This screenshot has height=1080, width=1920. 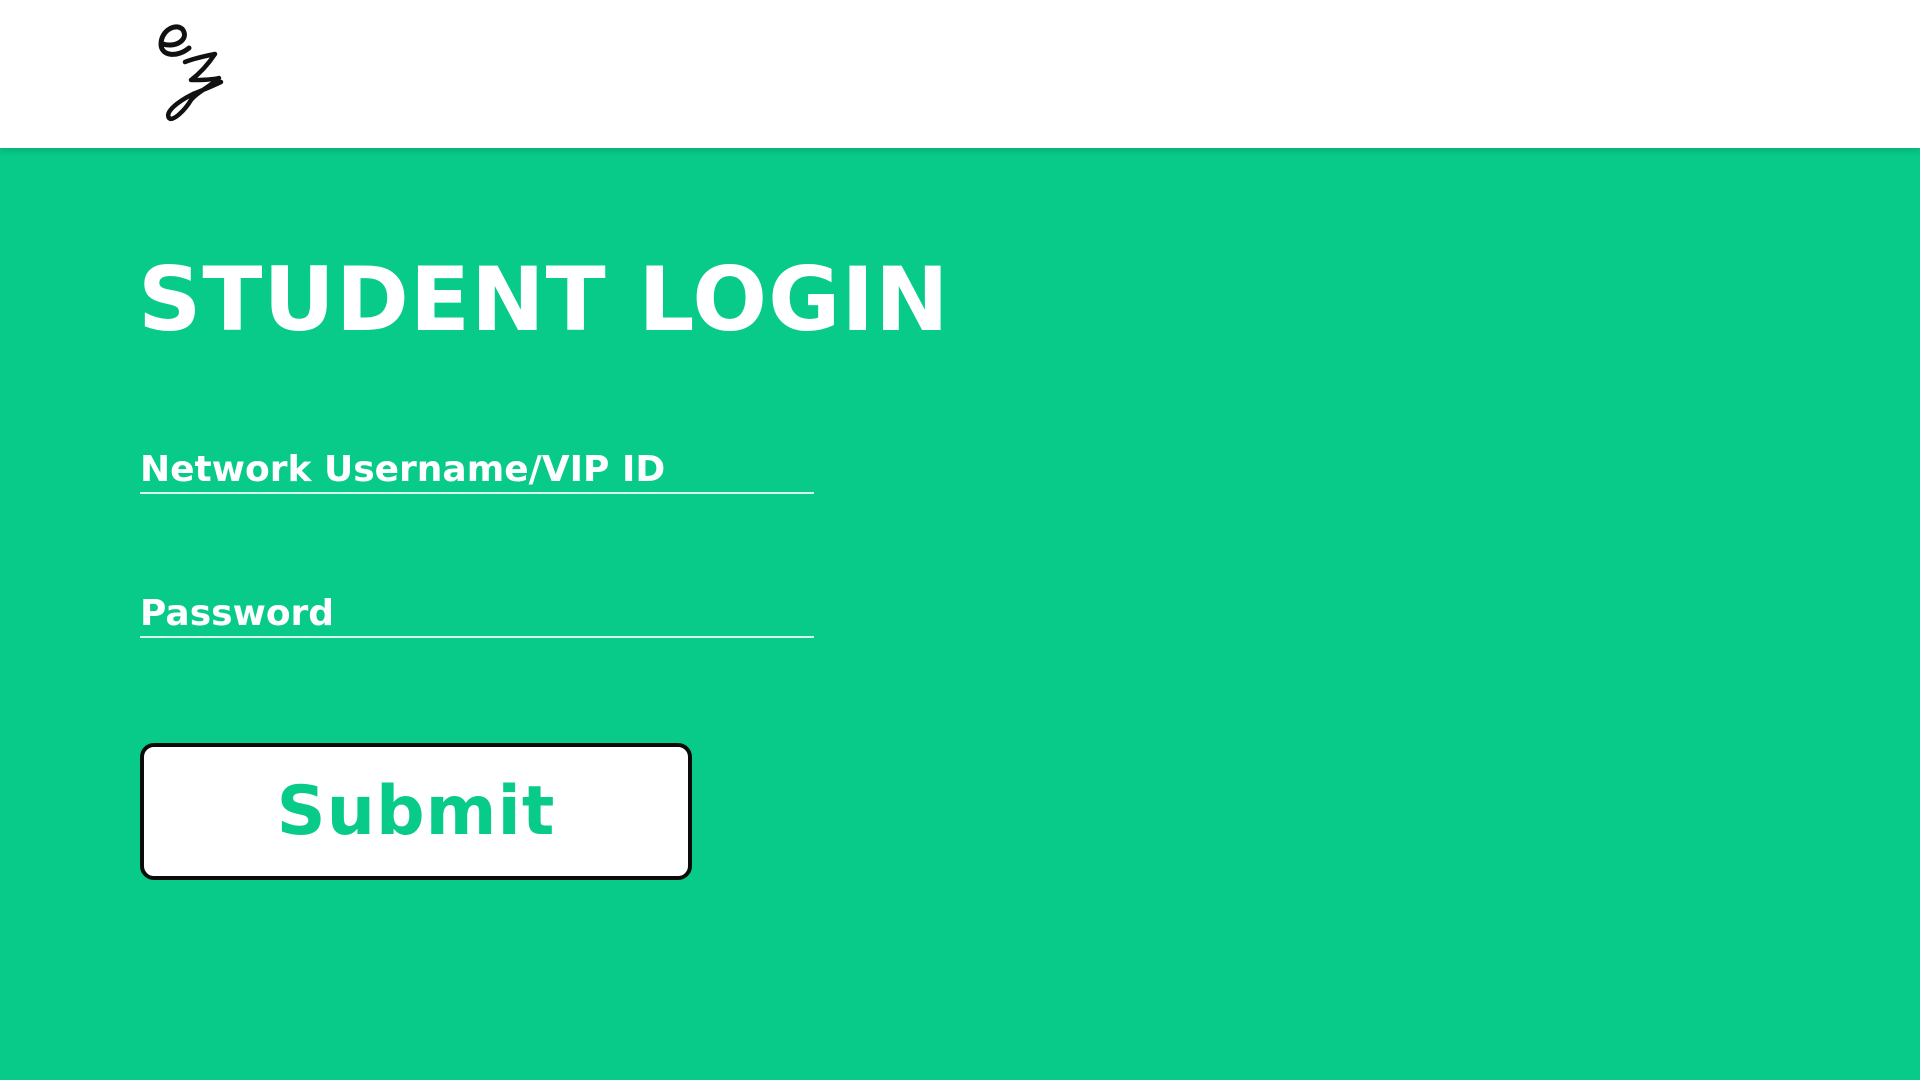 I want to click on page-title: STUDENT LOGIN, so click(x=544, y=299).